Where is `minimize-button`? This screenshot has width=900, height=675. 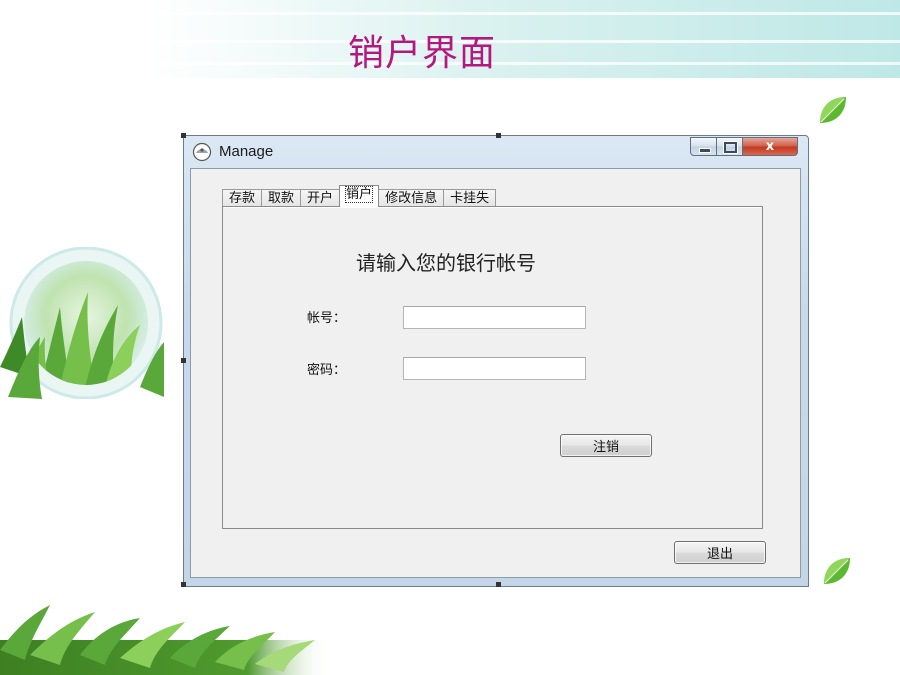 minimize-button is located at coordinates (703, 146).